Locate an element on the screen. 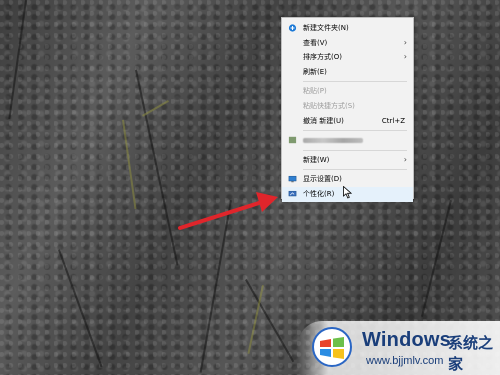 This screenshot has height=375, width=500. watermark-brand: Windows is located at coordinates (406, 340).